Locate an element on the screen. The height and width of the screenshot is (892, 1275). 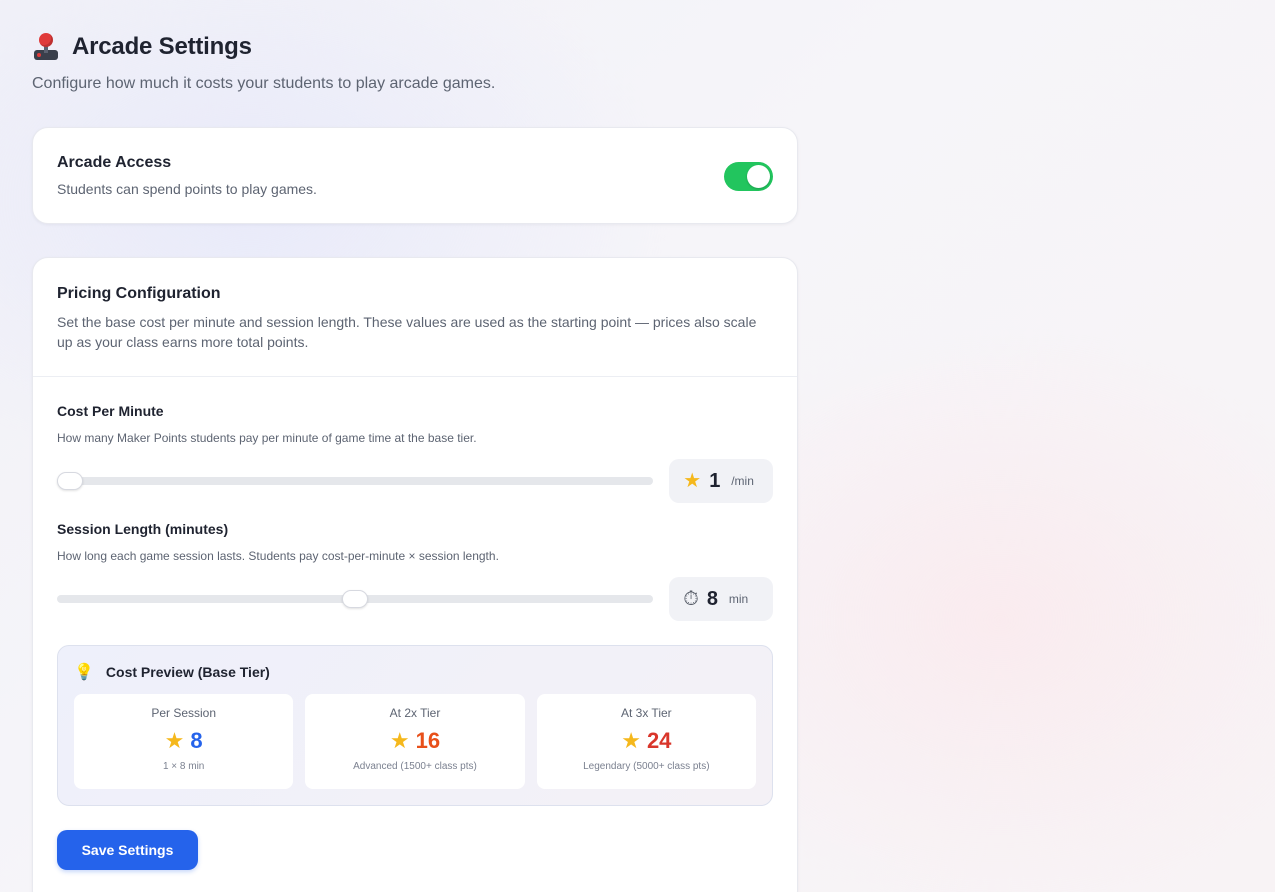
lightbulb-icon: 💡 is located at coordinates (84, 672).